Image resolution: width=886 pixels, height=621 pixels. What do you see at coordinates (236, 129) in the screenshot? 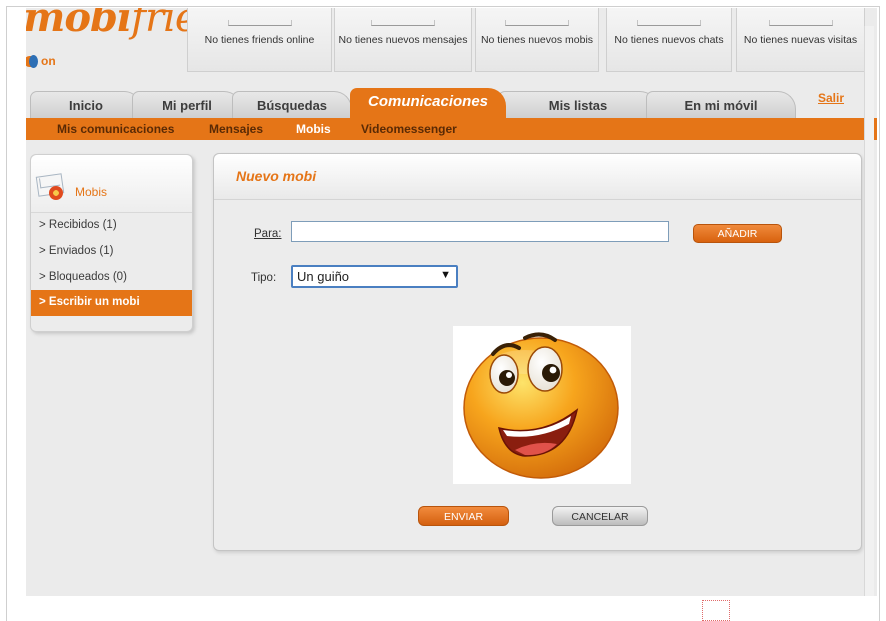
I see `subnav-mensajes: Mensajes` at bounding box center [236, 129].